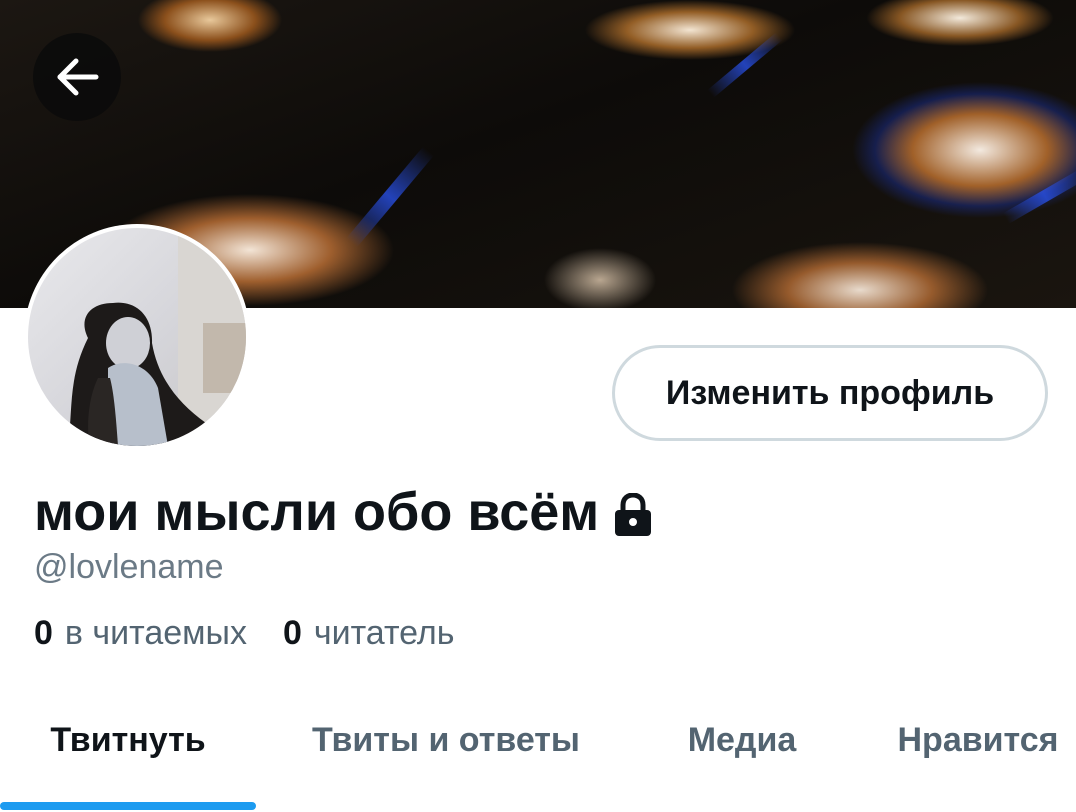 This screenshot has width=1076, height=812. What do you see at coordinates (978, 740) in the screenshot?
I see `tab-likes: Нравится` at bounding box center [978, 740].